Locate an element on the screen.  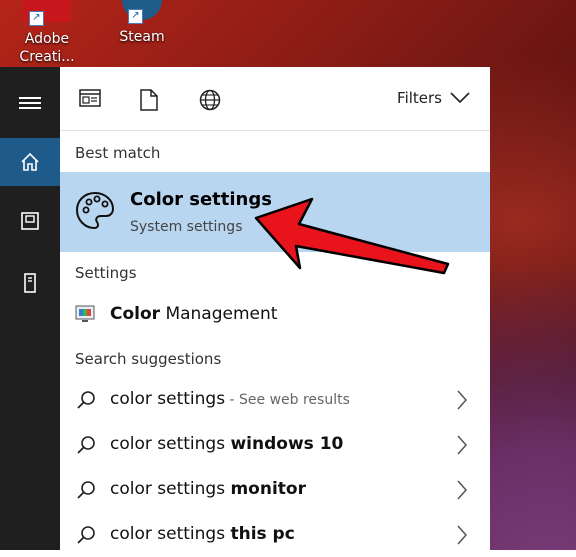
tower-icon is located at coordinates (30, 283).